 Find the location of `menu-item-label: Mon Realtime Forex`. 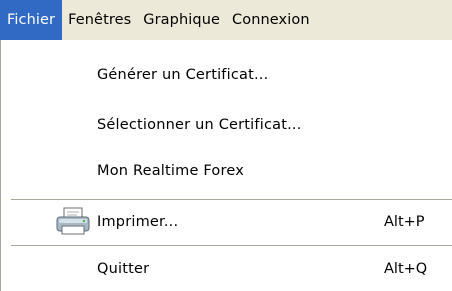

menu-item-label: Mon Realtime Forex is located at coordinates (170, 171).